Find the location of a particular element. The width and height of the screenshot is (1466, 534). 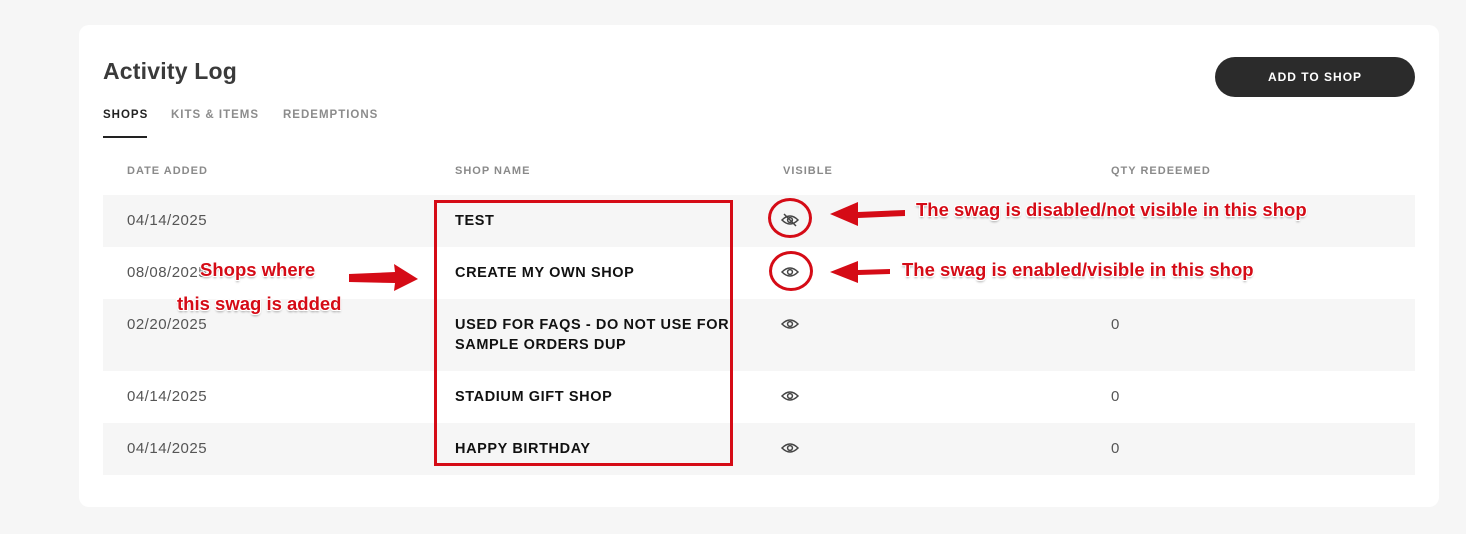

arrow-to-enabled-eye is located at coordinates (860, 272).